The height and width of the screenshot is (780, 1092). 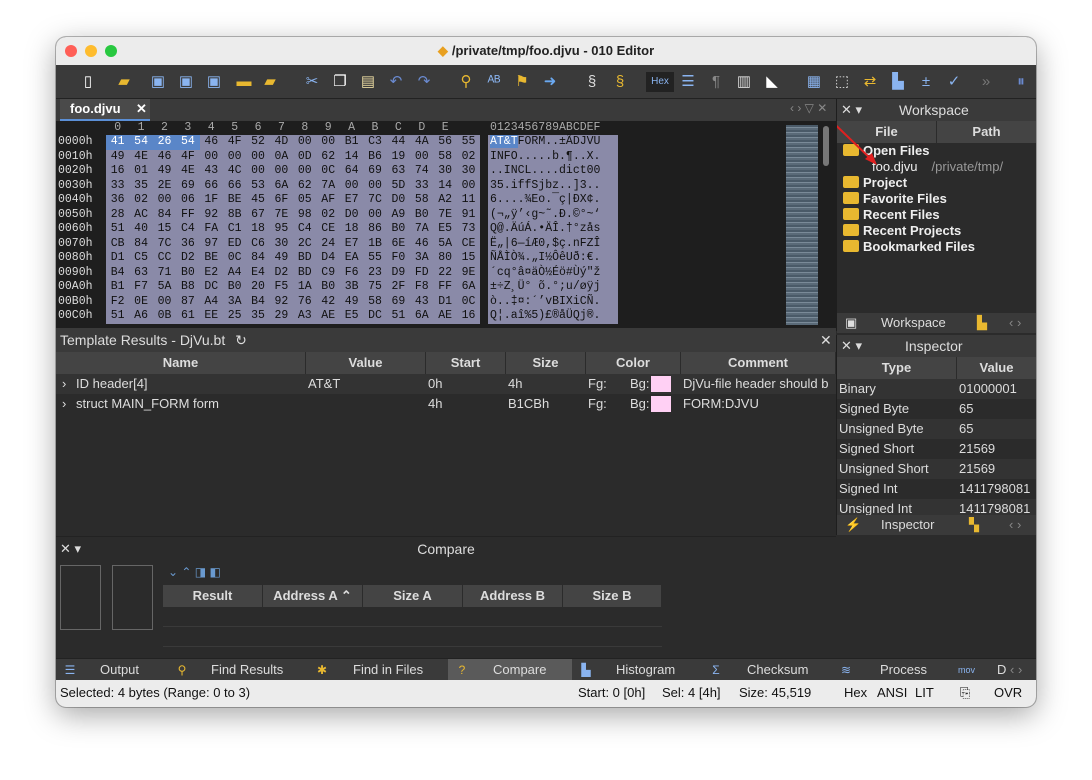 I want to click on hex-byte: C4, so click(x=304, y=229).